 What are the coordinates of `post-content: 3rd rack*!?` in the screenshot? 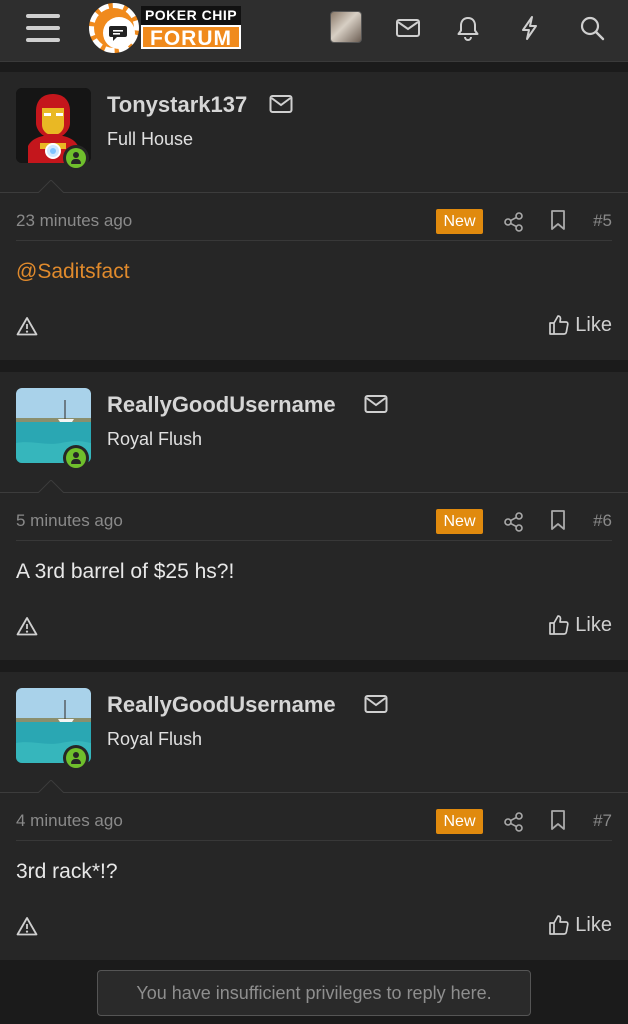 It's located at (67, 872).